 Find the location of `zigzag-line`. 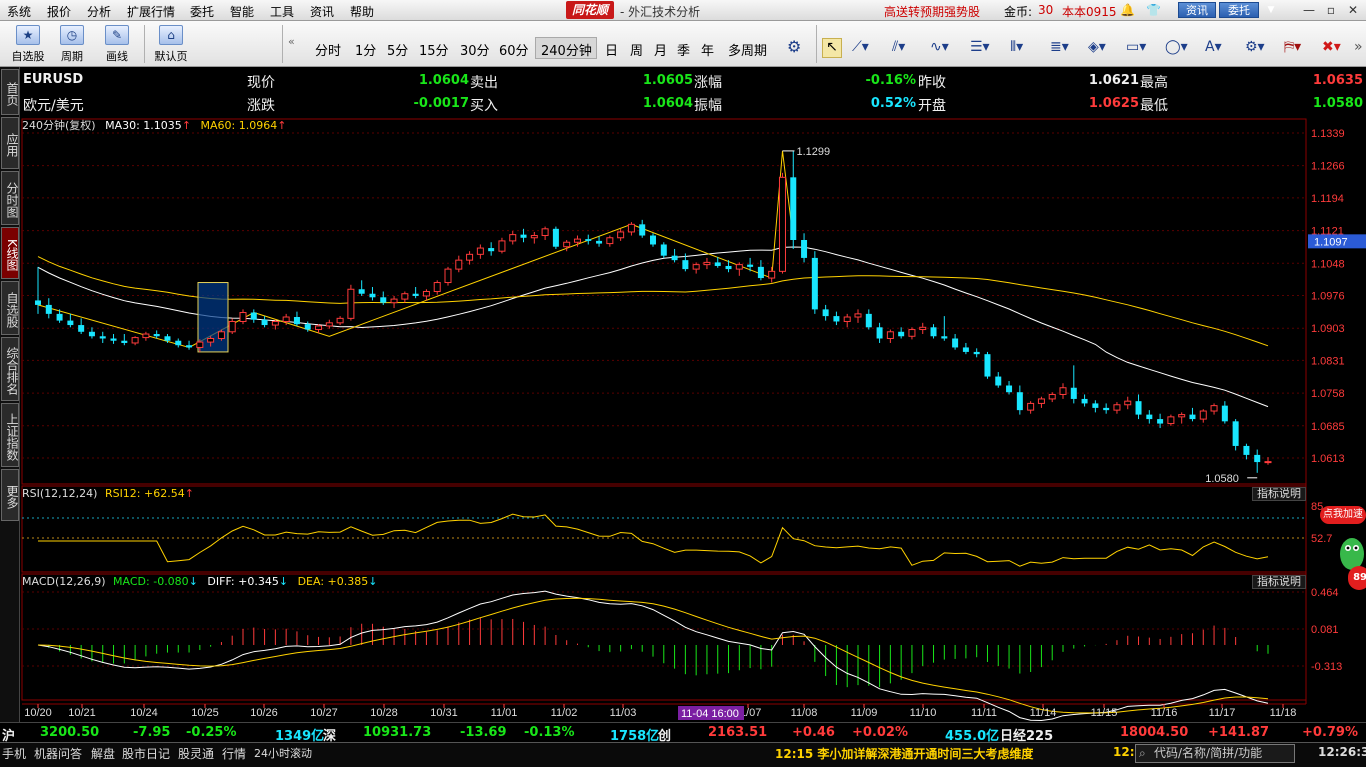

zigzag-line is located at coordinates (415, 249).